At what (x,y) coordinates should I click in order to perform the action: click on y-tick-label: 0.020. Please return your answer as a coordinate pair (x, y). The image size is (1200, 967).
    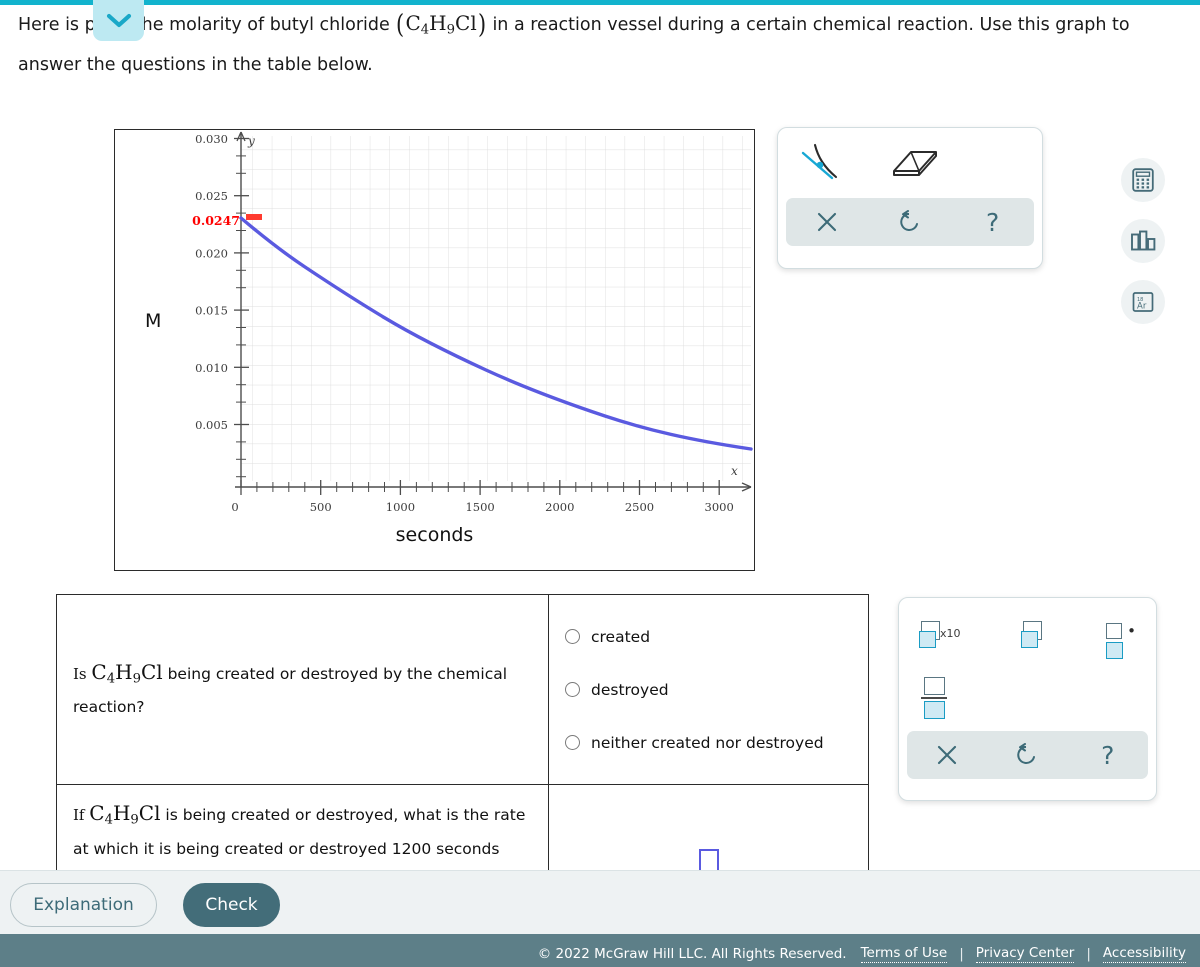
    Looking at the image, I should click on (211, 253).